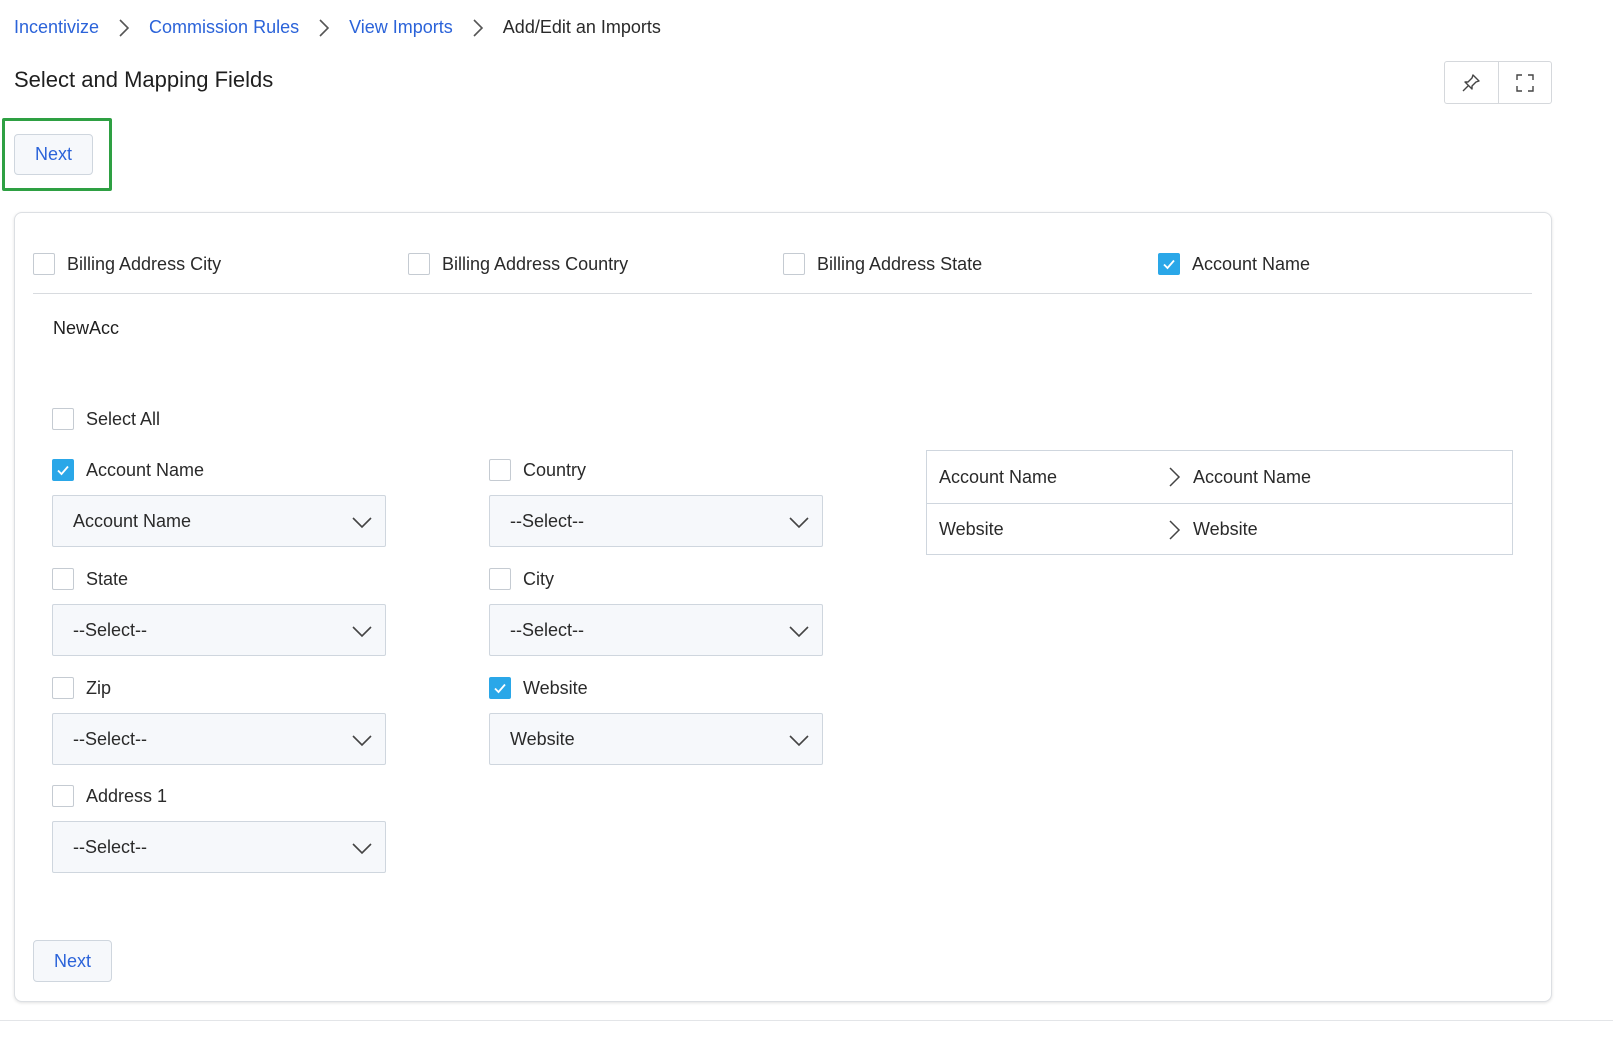  I want to click on checkbox-label: Billing Address City, so click(144, 263).